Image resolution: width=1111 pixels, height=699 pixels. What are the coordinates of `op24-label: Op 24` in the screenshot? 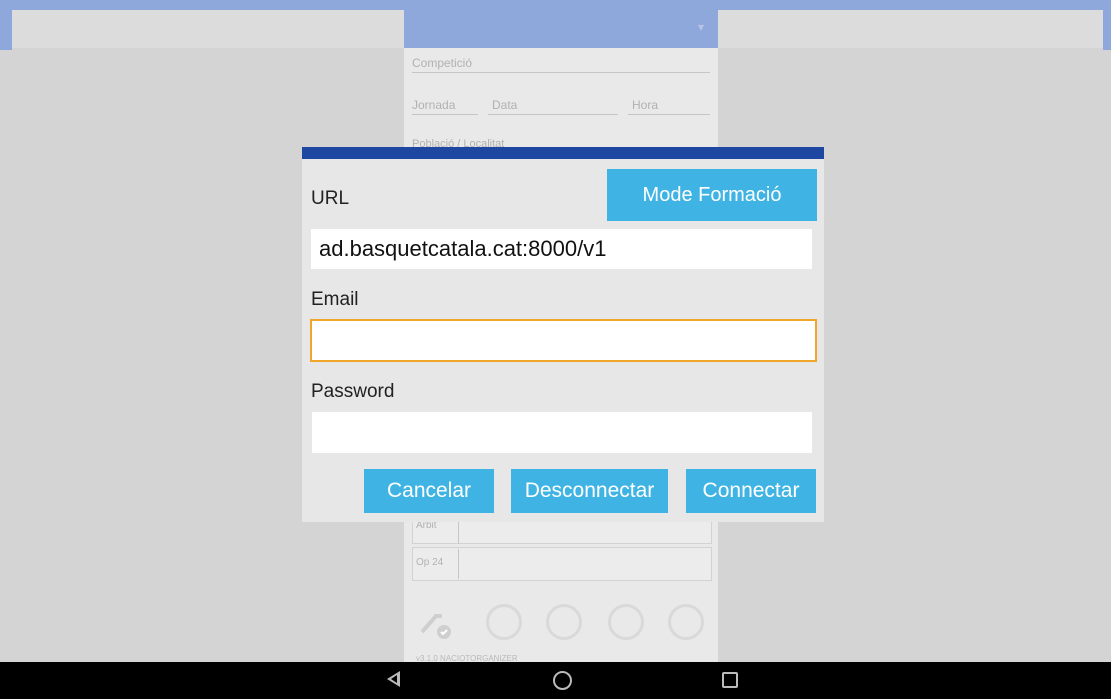 It's located at (430, 562).